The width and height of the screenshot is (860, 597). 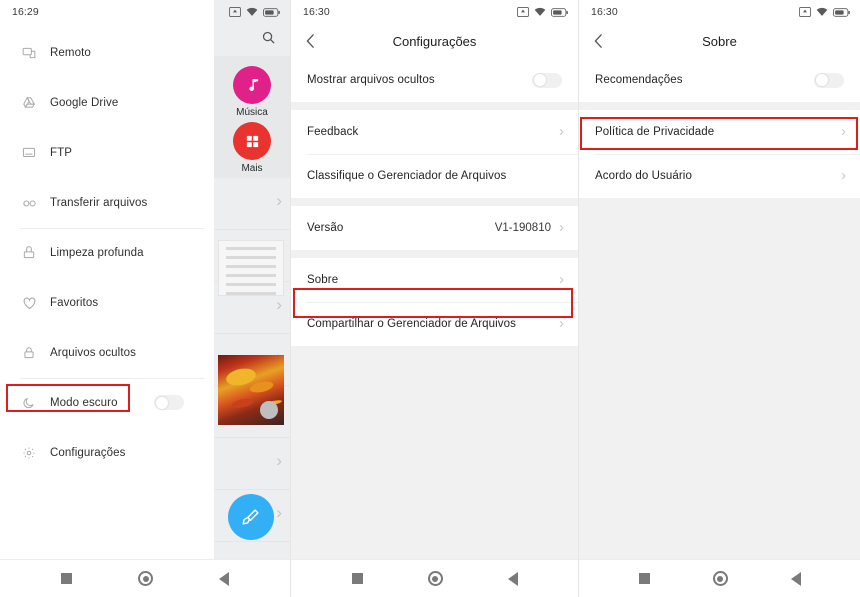 I want to click on drawer-item-transferir-arquivos: Transferir arquivos, so click(x=107, y=203).